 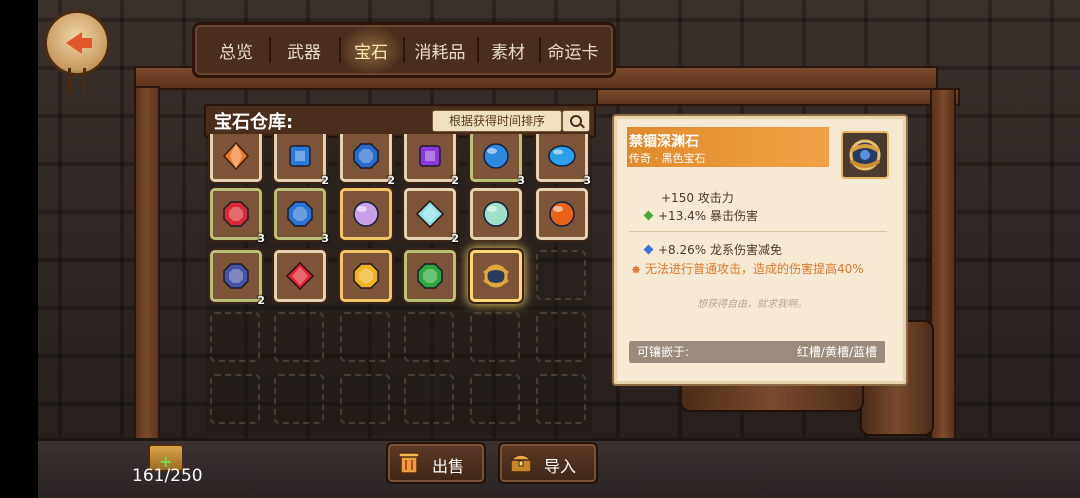 I want to click on socket-value: 红槽/黄槽/蓝槽, so click(x=836, y=352).